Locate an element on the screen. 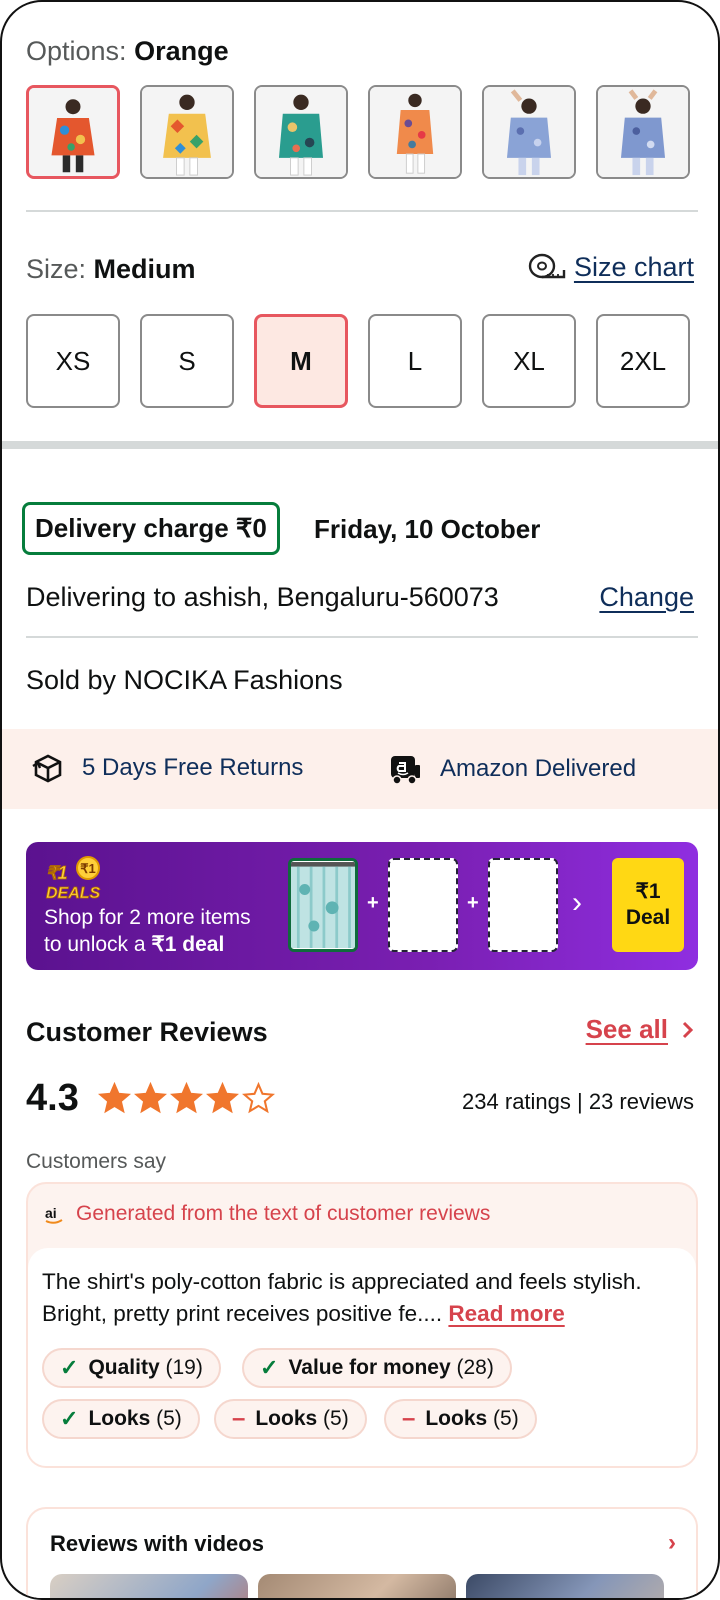 The height and width of the screenshot is (1600, 720). size-selected-value: Medium is located at coordinates (144, 269).